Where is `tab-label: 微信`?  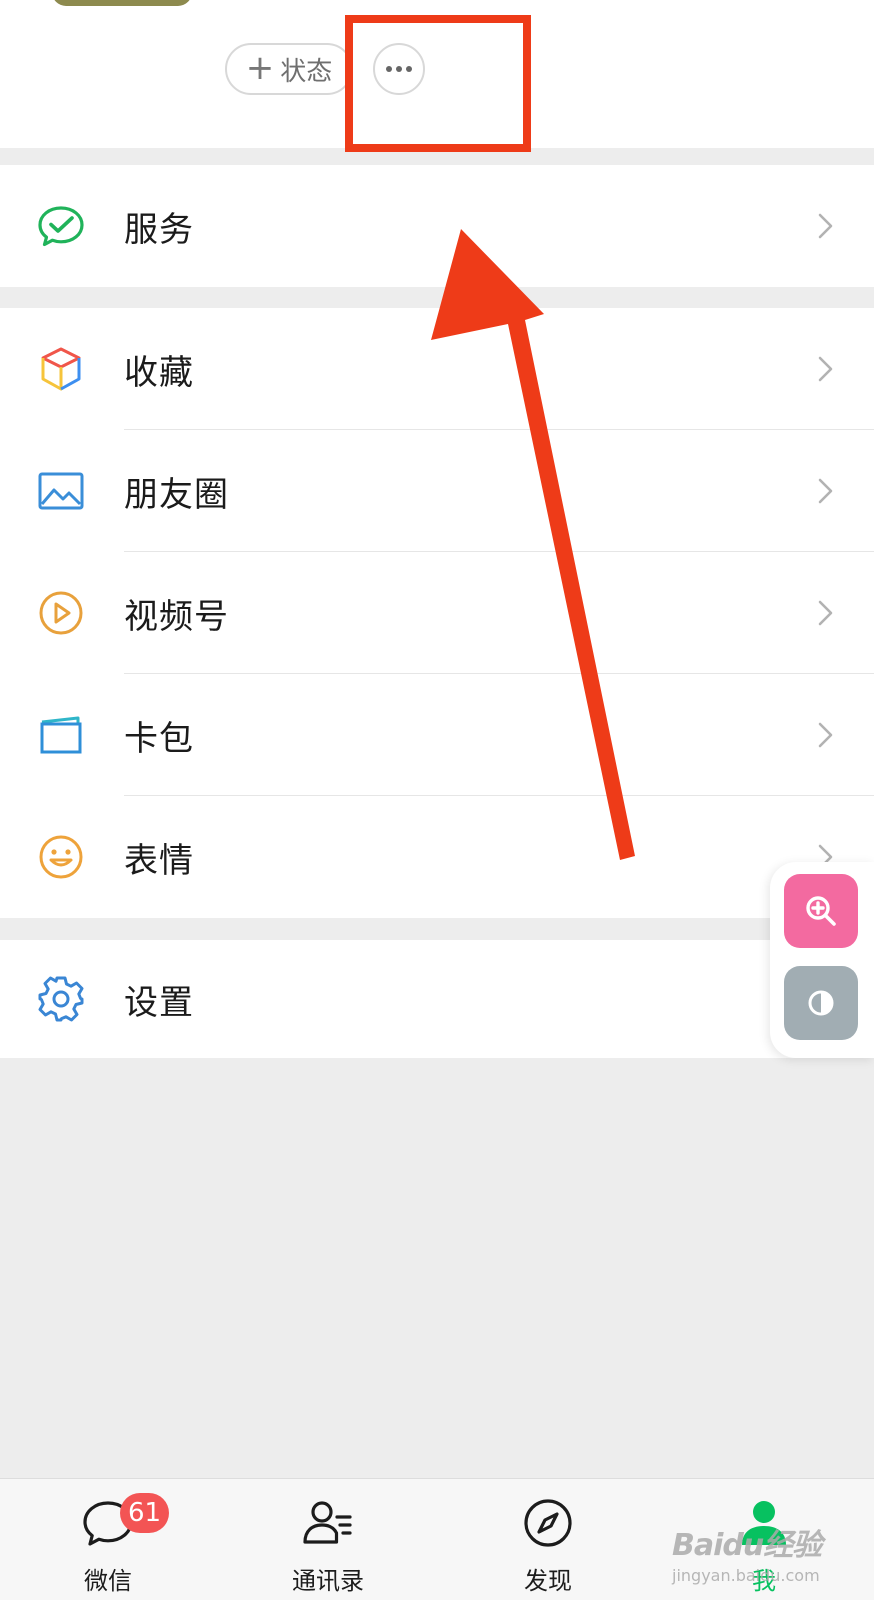 tab-label: 微信 is located at coordinates (108, 1581).